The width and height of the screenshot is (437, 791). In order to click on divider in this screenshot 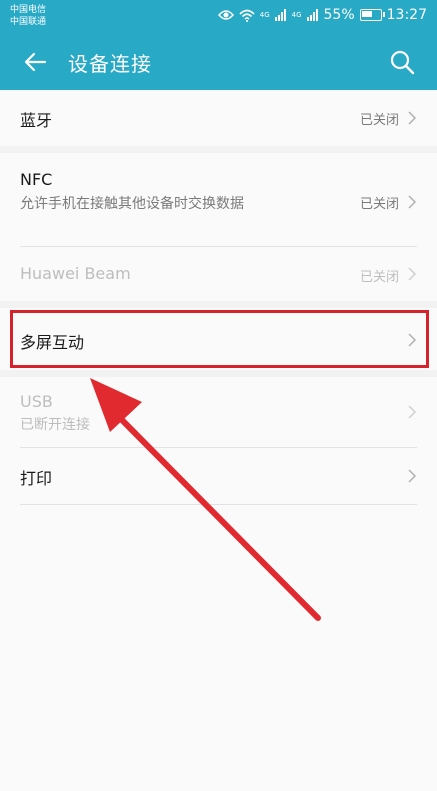, I will do `click(218, 504)`.